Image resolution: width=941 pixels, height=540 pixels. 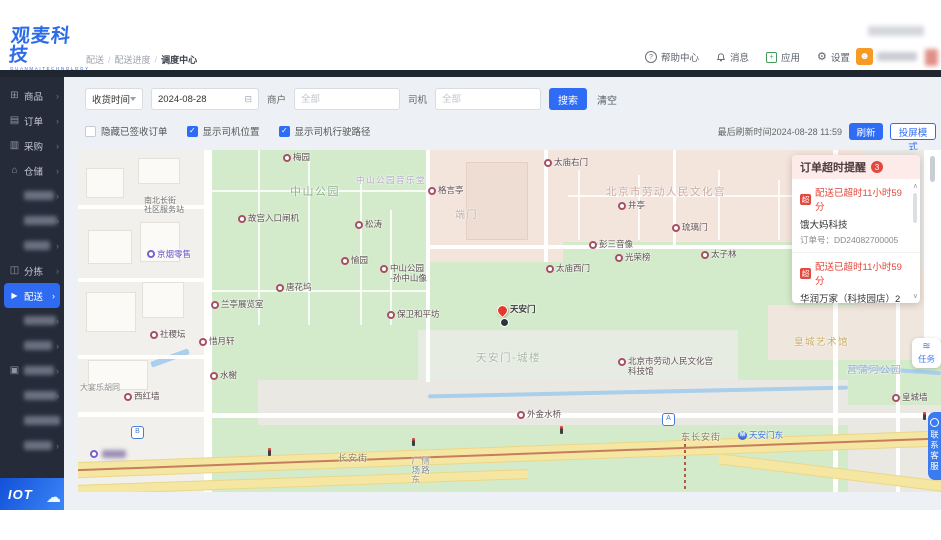 I want to click on order-merchant: 饿大妈科技, so click(x=824, y=225).